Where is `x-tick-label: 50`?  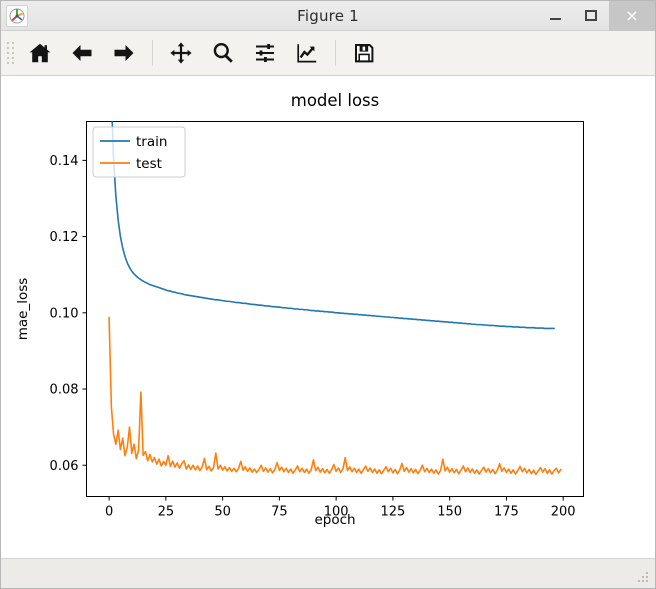 x-tick-label: 50 is located at coordinates (222, 512).